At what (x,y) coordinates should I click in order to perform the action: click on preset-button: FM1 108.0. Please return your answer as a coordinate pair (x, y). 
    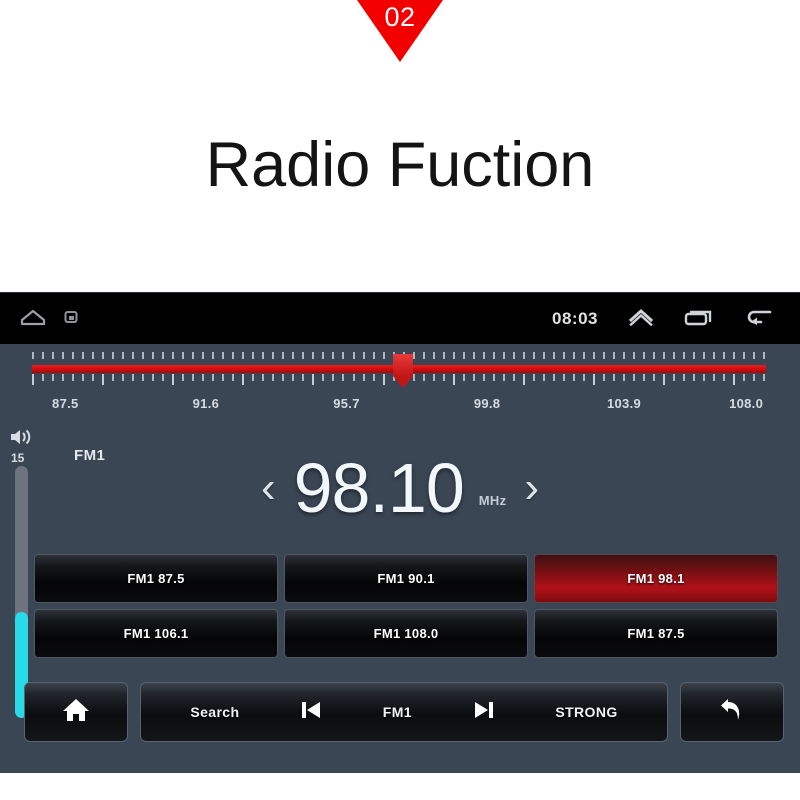
    Looking at the image, I should click on (406, 633).